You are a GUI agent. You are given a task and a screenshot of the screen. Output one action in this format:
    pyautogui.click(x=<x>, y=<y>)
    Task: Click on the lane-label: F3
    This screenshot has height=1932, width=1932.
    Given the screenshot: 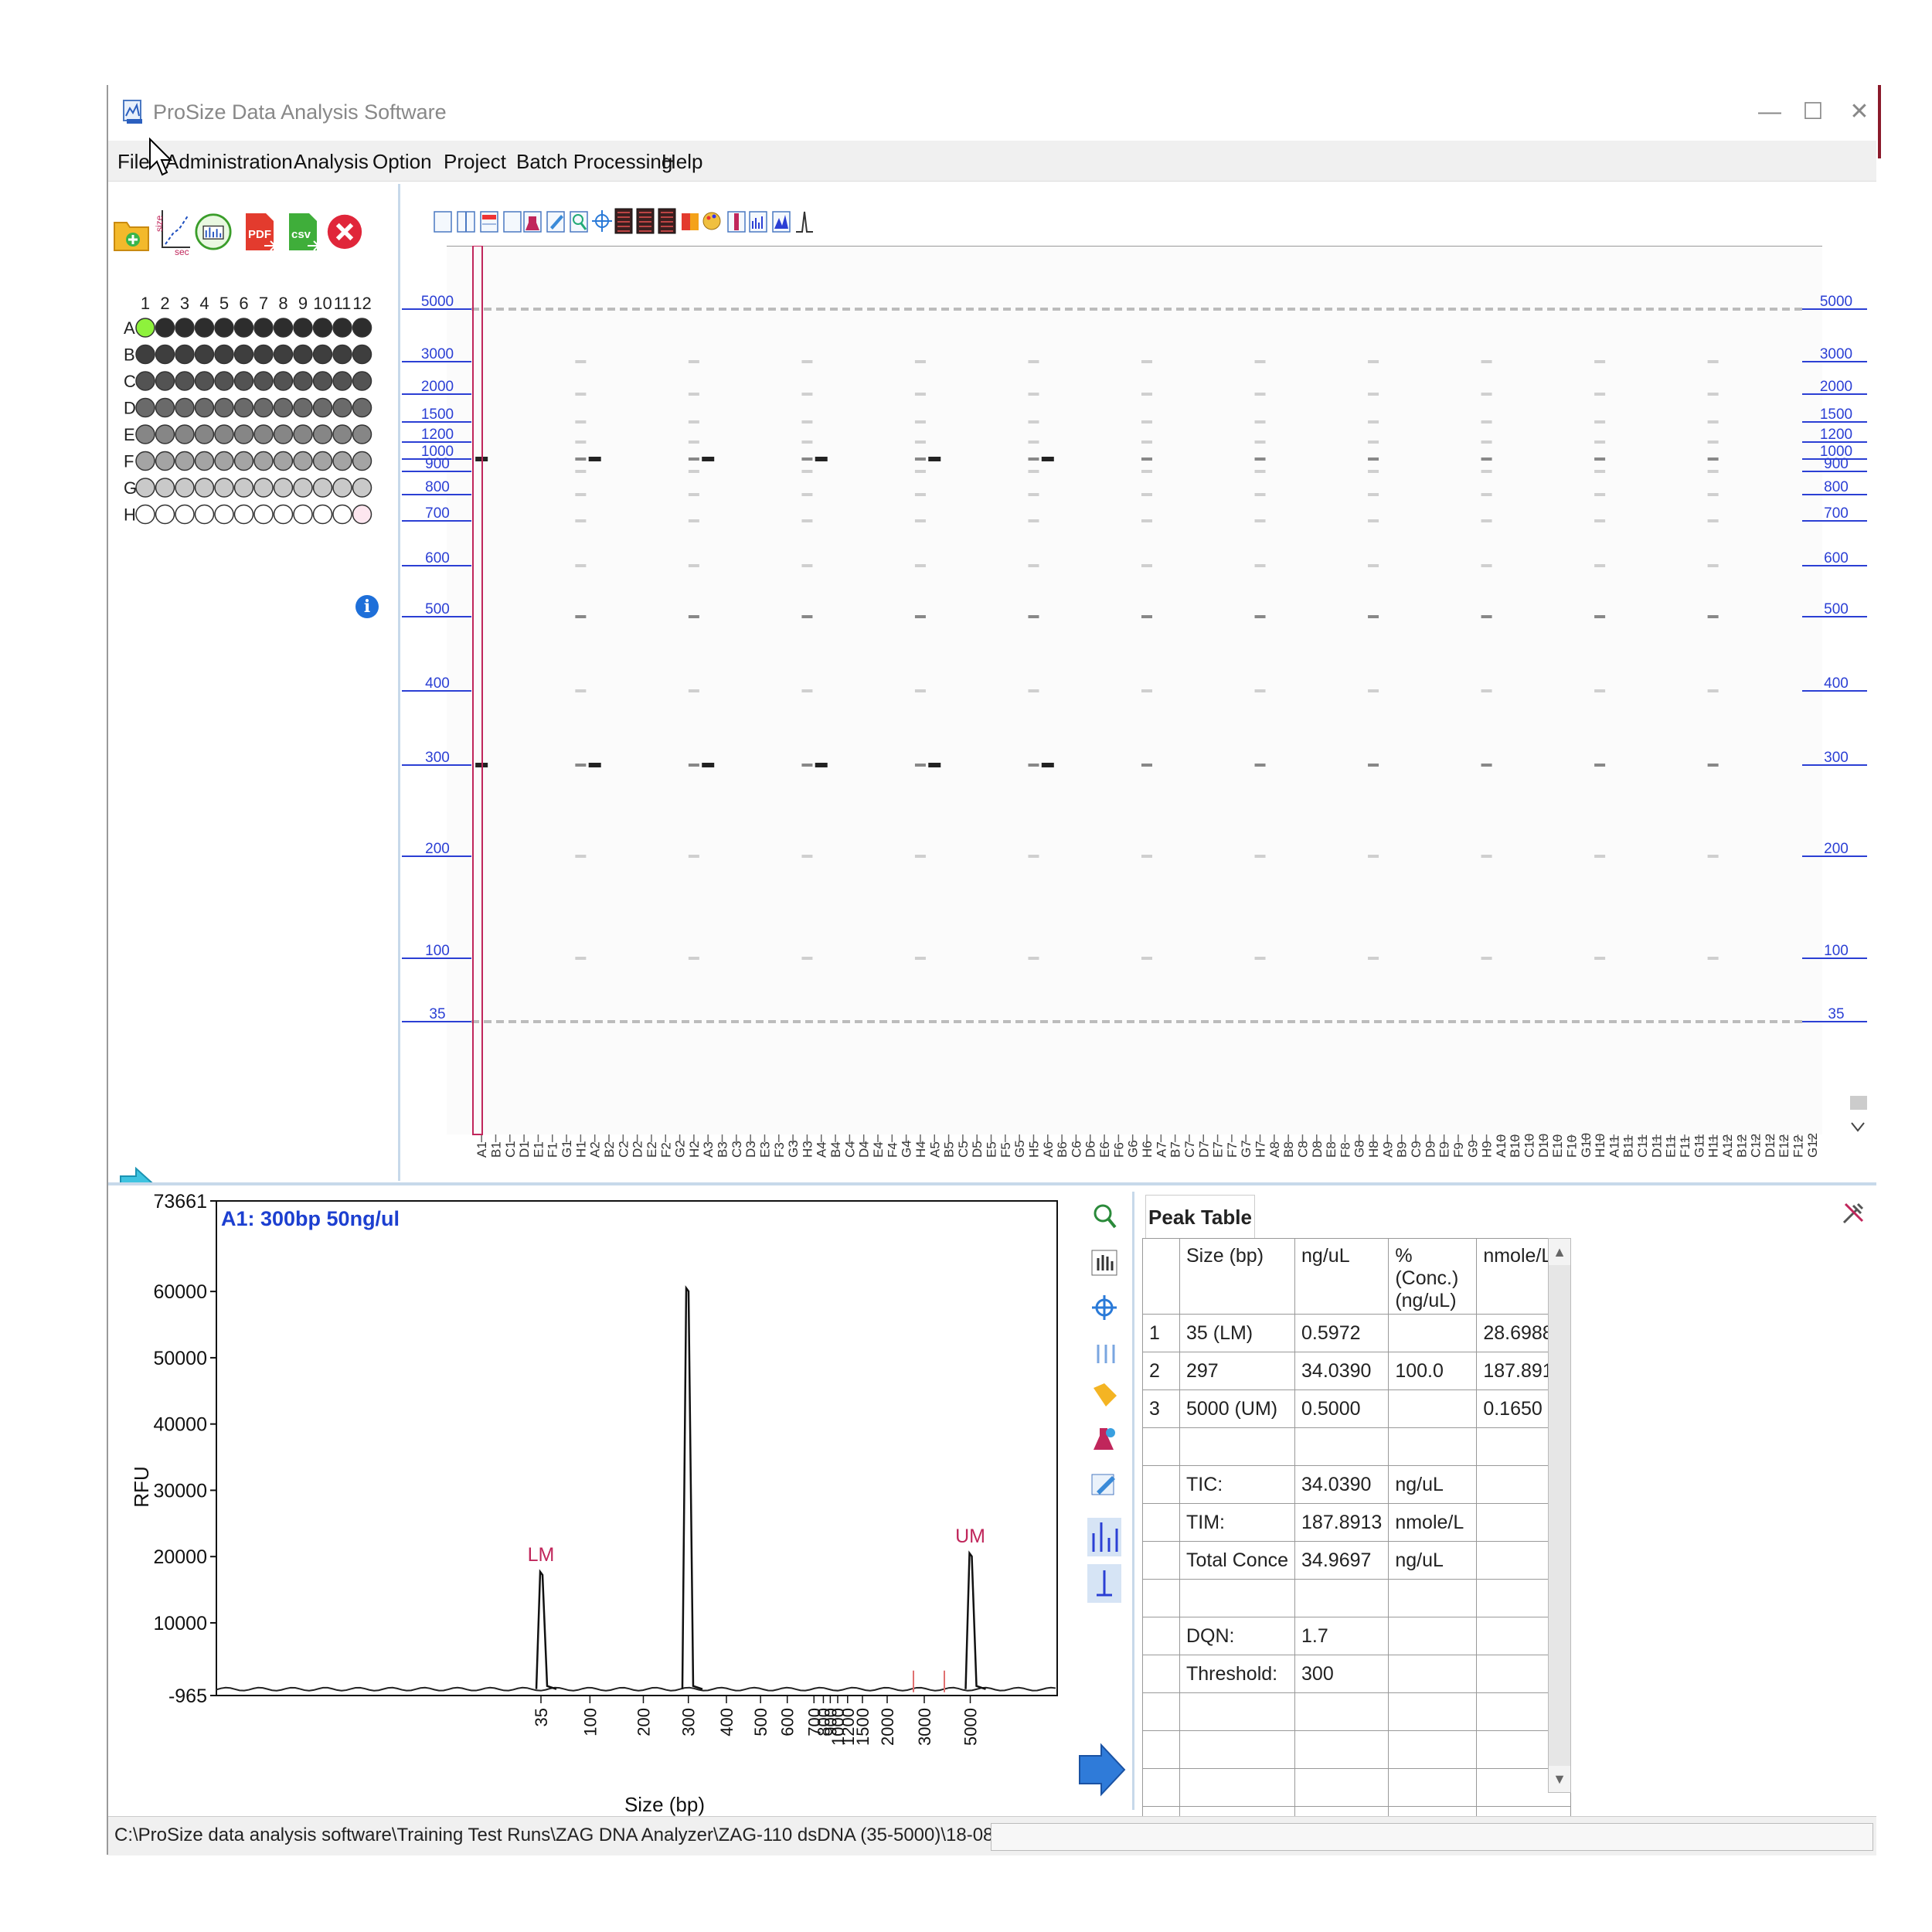 What is the action you would take?
    pyautogui.click(x=780, y=1150)
    